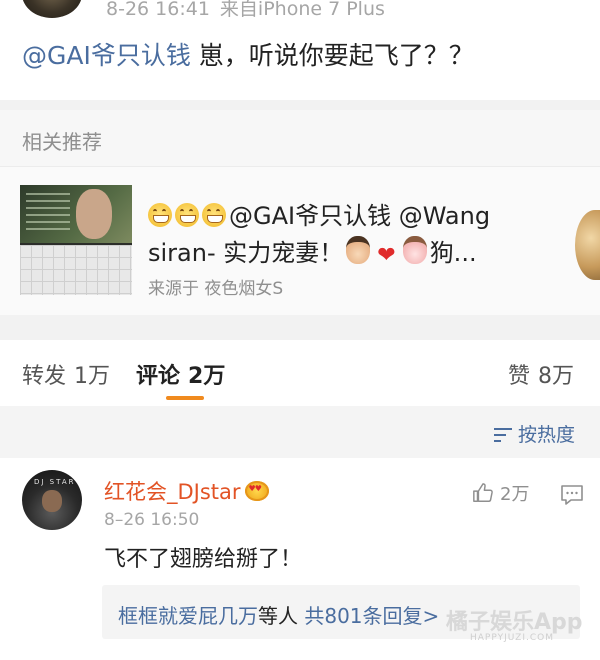 The width and height of the screenshot is (600, 660). I want to click on reply-summary: 框框就爱屁几万等人 共801条回复>, so click(278, 614).